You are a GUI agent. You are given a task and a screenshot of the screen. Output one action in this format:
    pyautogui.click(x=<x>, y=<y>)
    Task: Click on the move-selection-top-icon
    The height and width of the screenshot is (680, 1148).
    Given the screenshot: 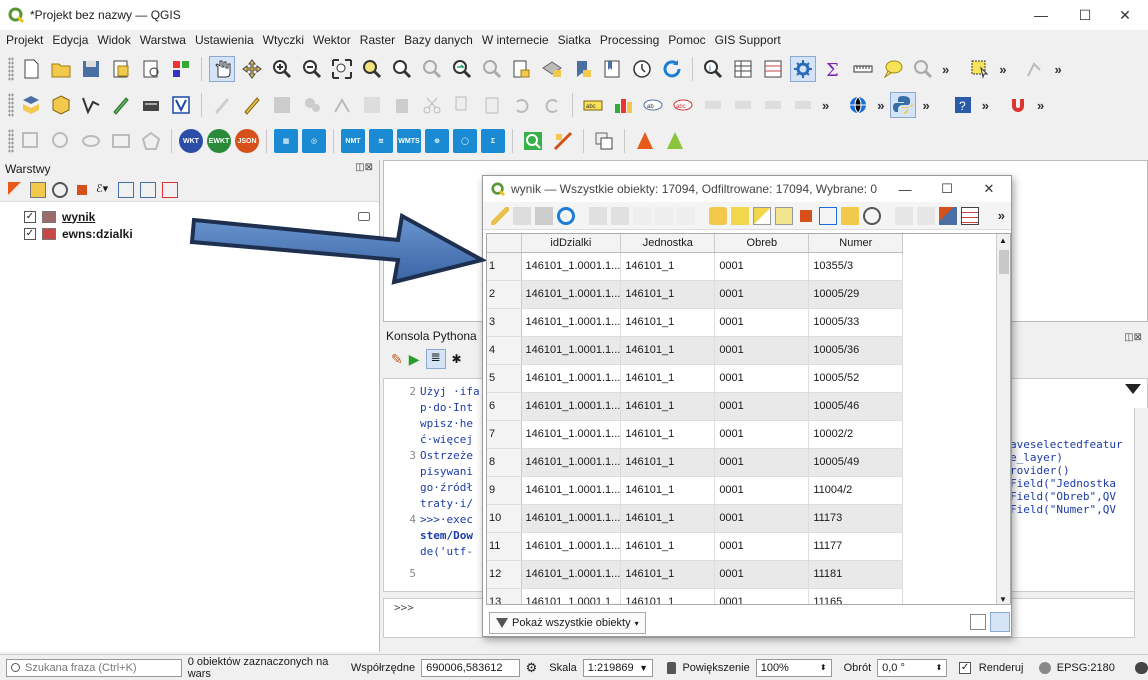 What is the action you would take?
    pyautogui.click(x=828, y=215)
    